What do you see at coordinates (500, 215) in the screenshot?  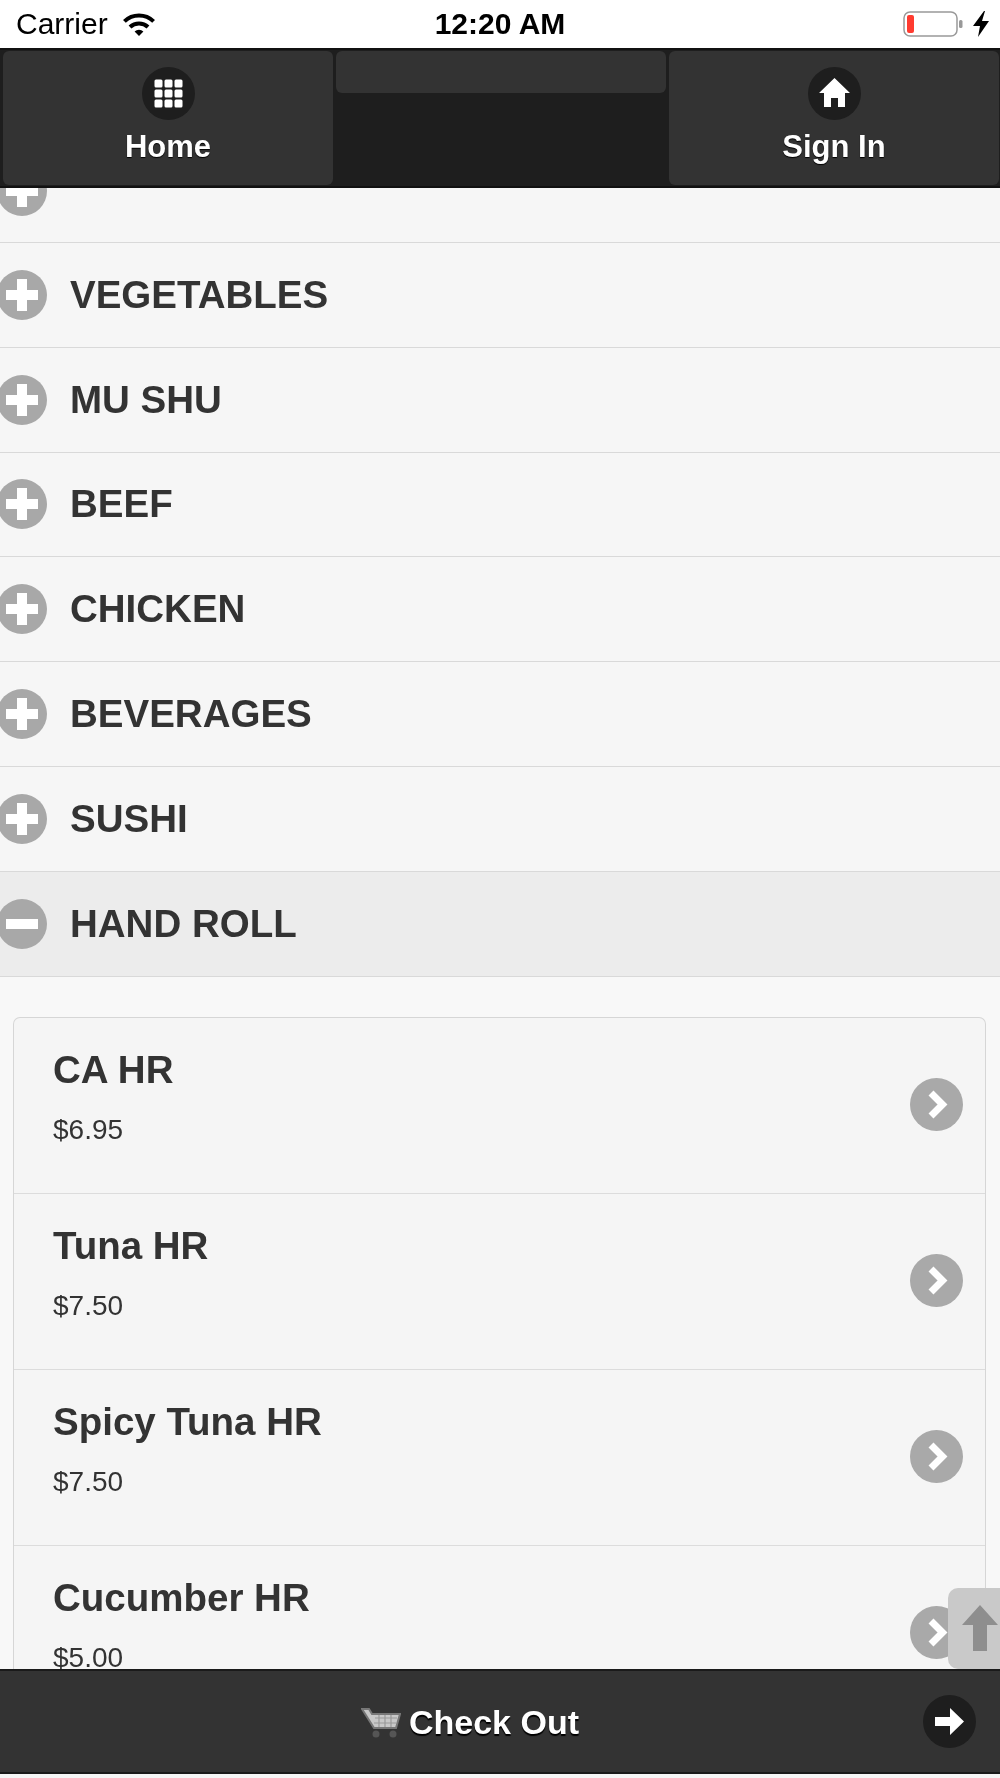 I see `category-button` at bounding box center [500, 215].